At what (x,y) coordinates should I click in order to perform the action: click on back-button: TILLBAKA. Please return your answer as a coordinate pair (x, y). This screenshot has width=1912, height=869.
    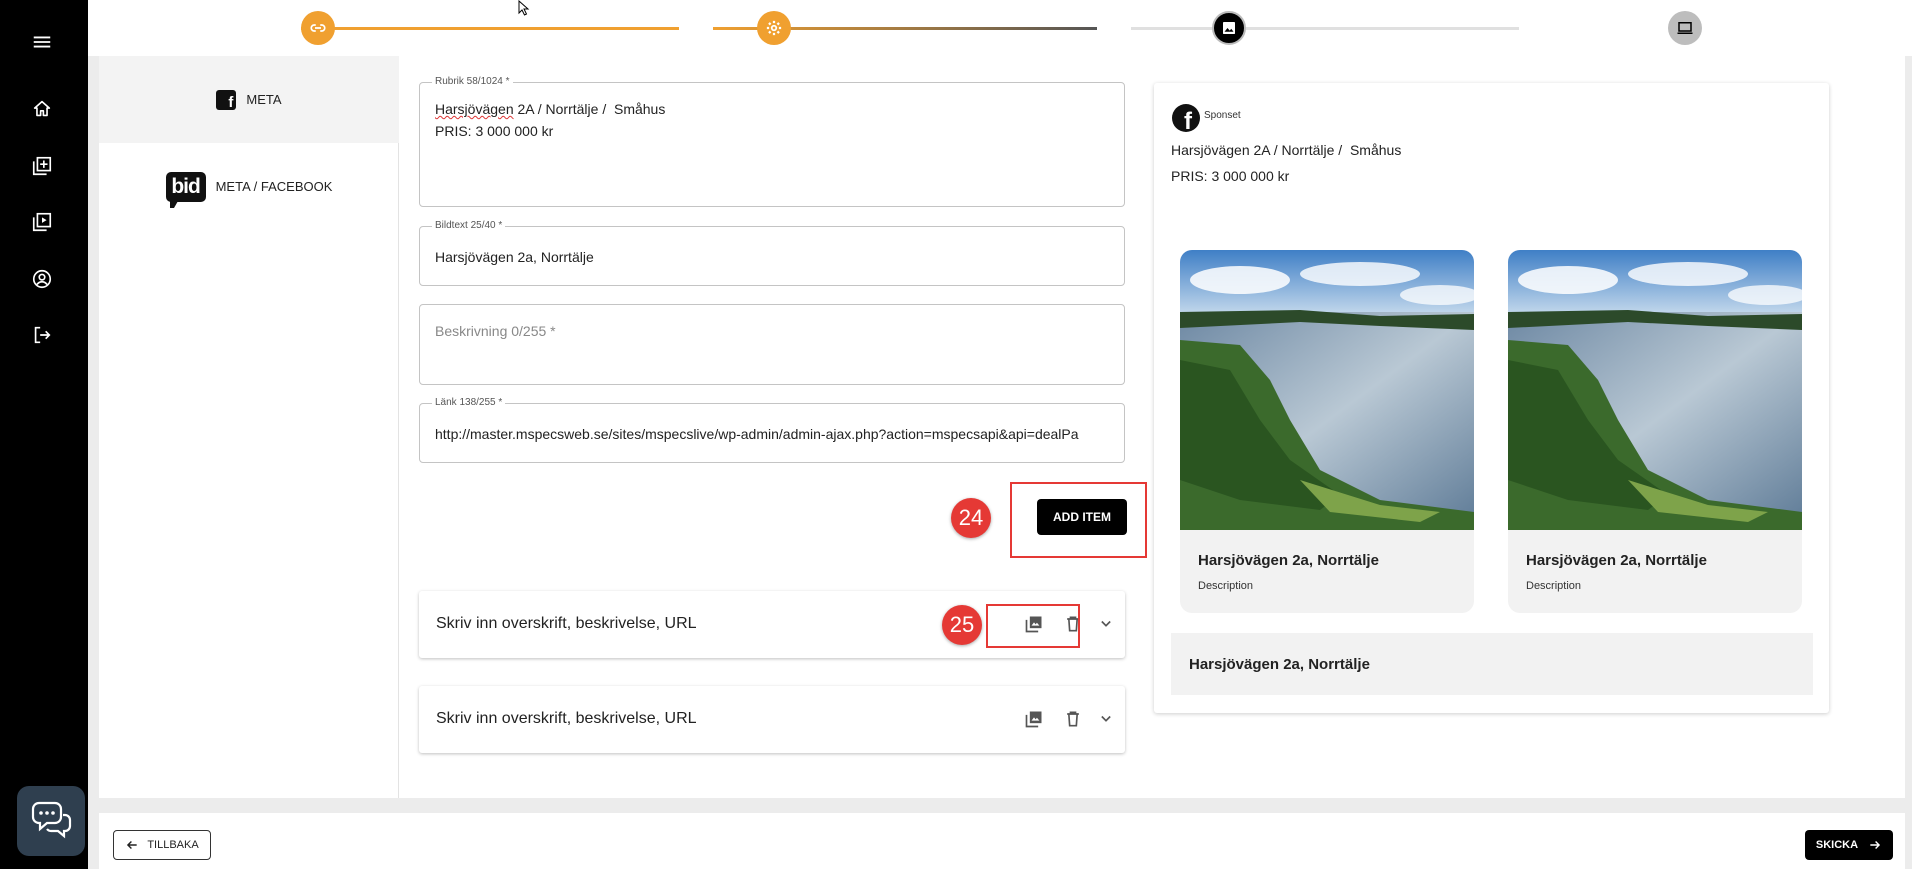
    Looking at the image, I should click on (162, 845).